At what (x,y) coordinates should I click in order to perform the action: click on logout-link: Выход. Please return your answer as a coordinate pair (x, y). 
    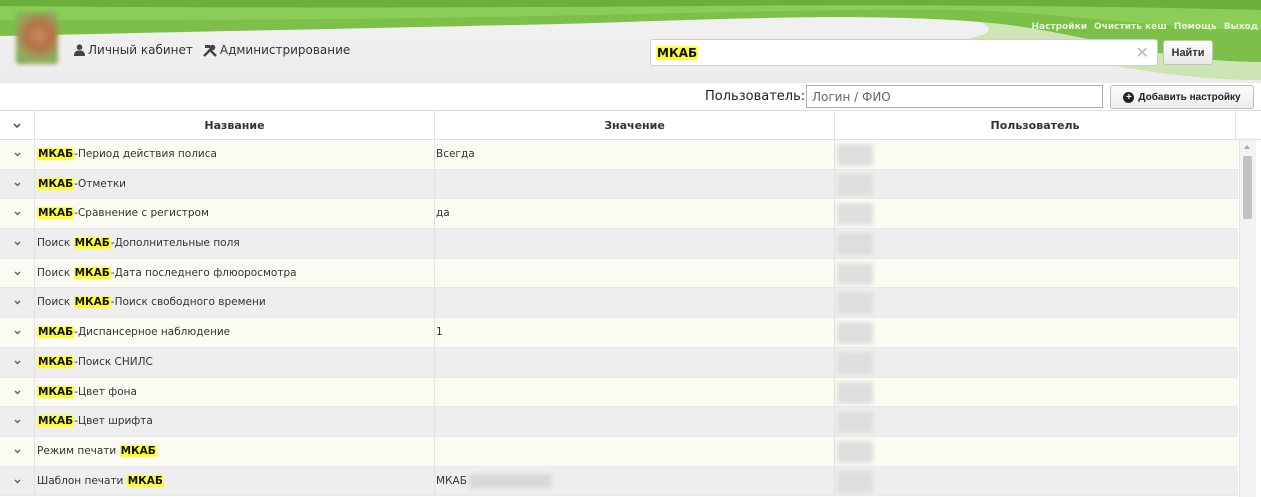
    Looking at the image, I should click on (1241, 27).